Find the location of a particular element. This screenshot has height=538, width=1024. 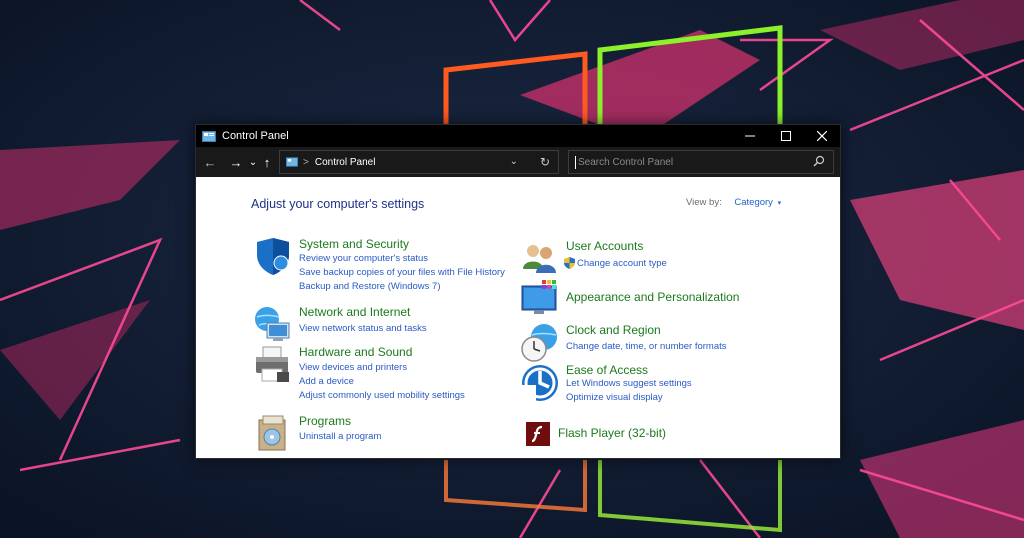

uninstall-program-link: Uninstall a program is located at coordinates (340, 436).